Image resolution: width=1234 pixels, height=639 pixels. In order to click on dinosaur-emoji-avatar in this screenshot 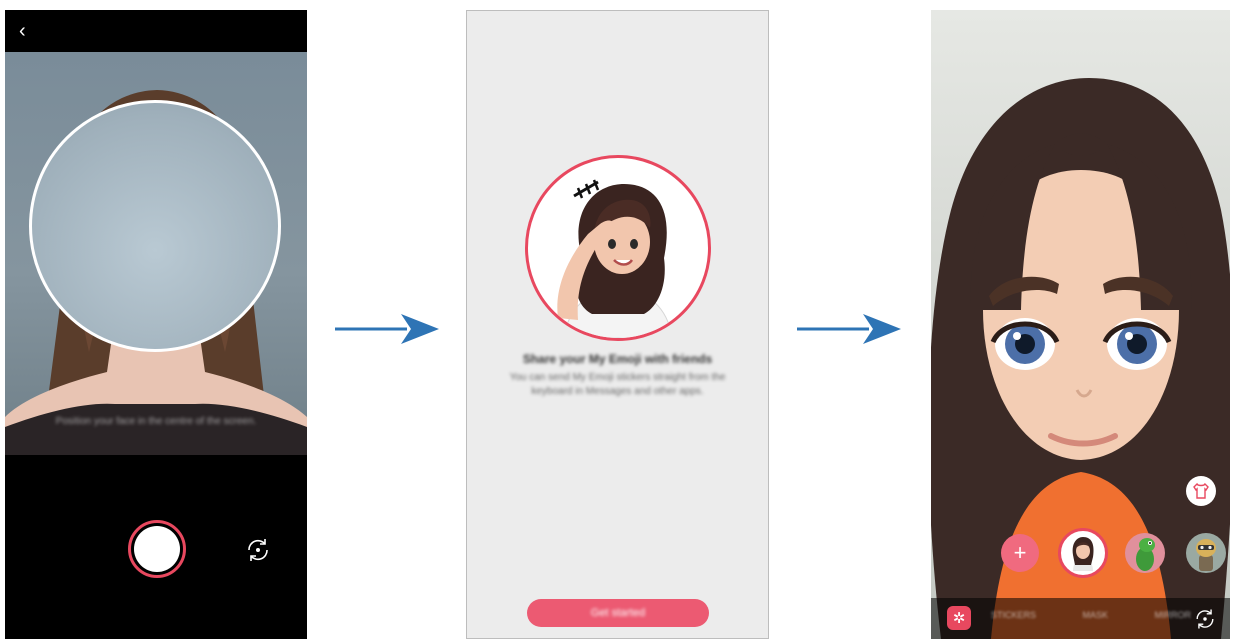, I will do `click(1145, 553)`.